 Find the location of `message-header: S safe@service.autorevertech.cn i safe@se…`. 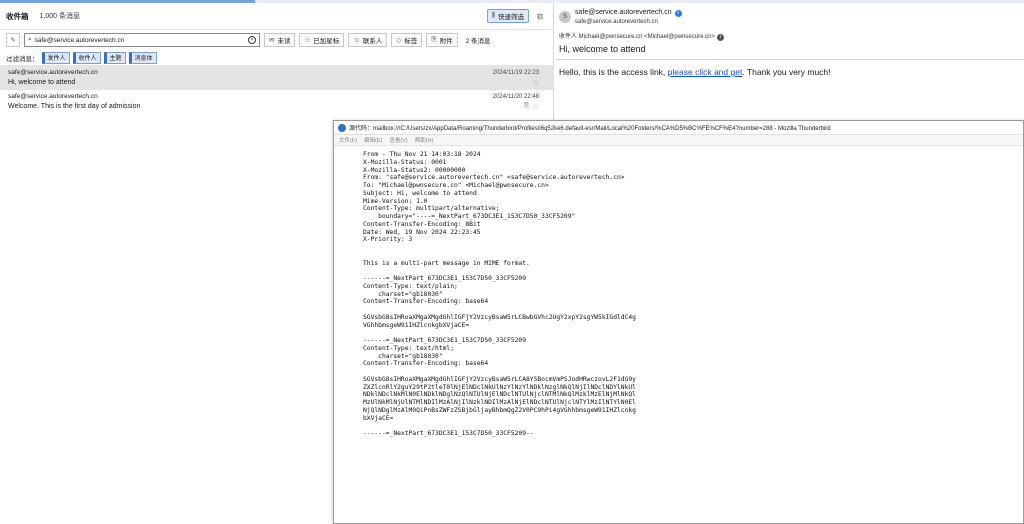

message-header: S safe@service.autorevertech.cn i safe@se… is located at coordinates (789, 31).